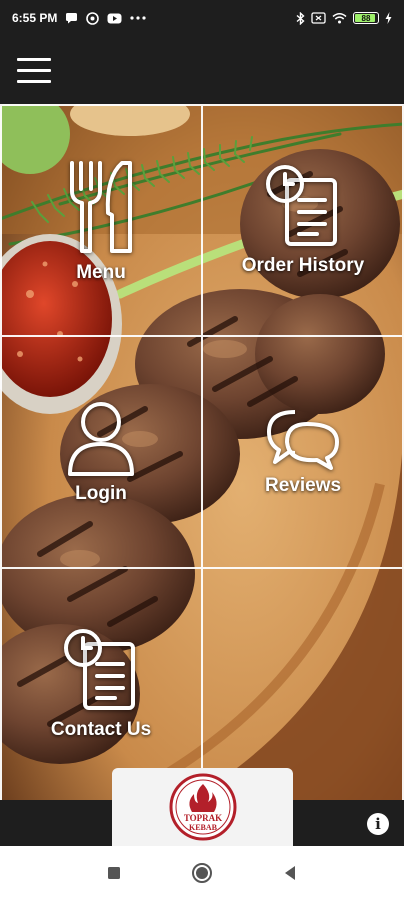  I want to click on info-button: i, so click(378, 824).